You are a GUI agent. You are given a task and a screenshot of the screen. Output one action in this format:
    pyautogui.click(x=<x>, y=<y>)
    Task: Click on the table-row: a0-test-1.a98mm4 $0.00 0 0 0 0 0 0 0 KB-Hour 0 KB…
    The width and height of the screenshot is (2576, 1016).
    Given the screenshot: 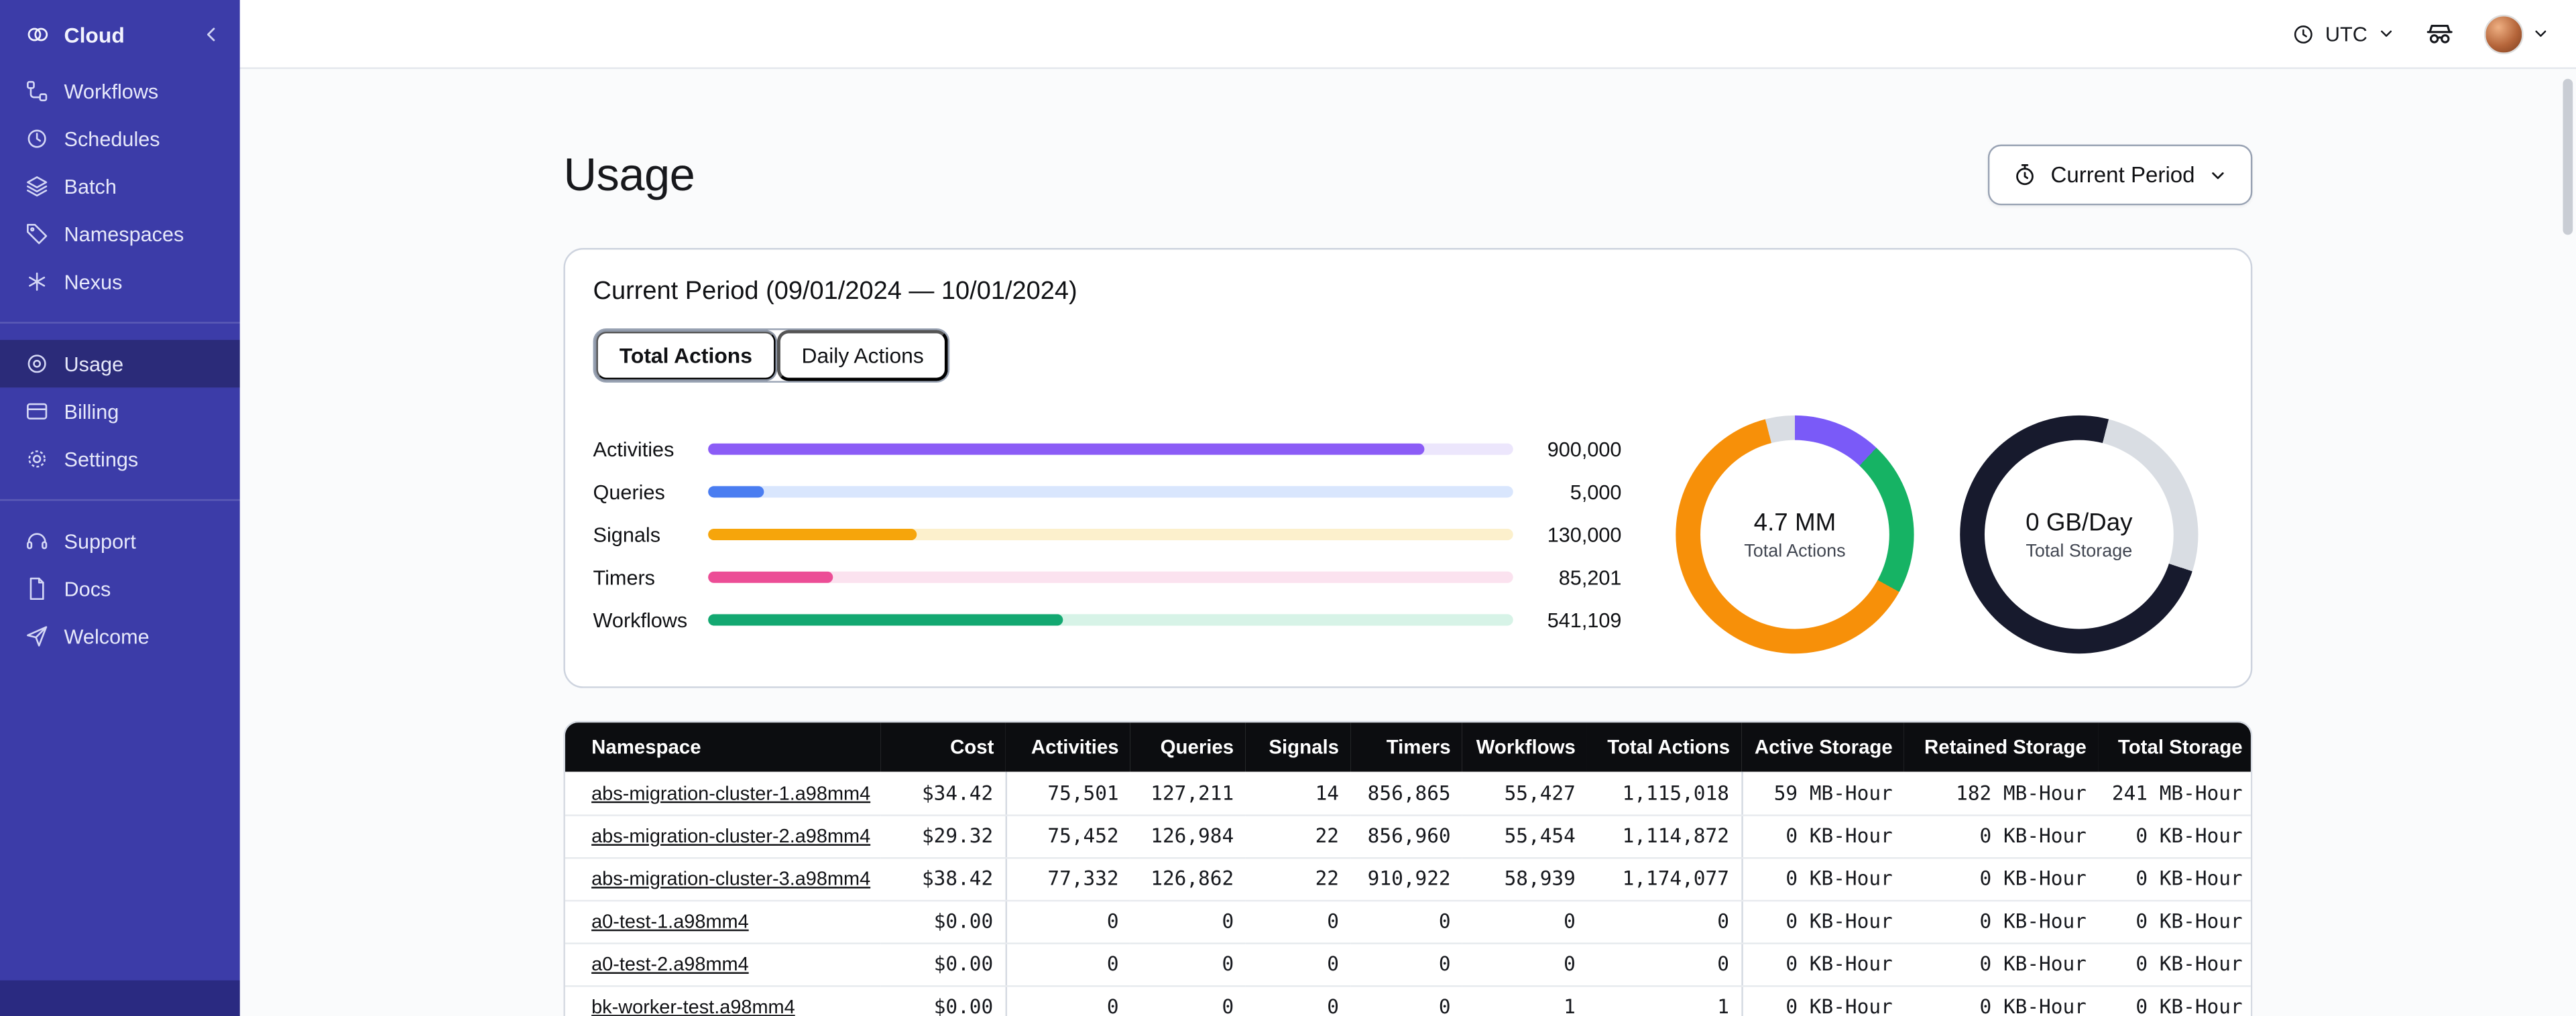 What is the action you would take?
    pyautogui.click(x=1408, y=921)
    